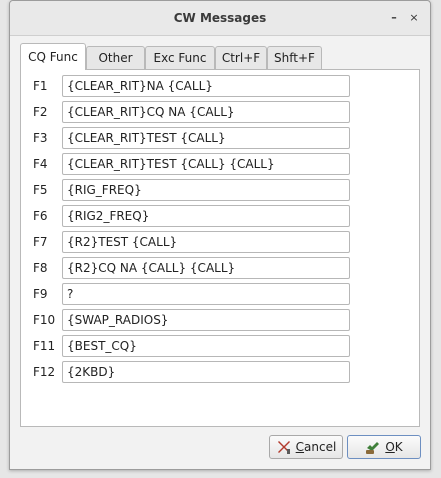 This screenshot has height=478, width=441. Describe the element at coordinates (40, 268) in the screenshot. I see `function-key-label: F8` at that location.